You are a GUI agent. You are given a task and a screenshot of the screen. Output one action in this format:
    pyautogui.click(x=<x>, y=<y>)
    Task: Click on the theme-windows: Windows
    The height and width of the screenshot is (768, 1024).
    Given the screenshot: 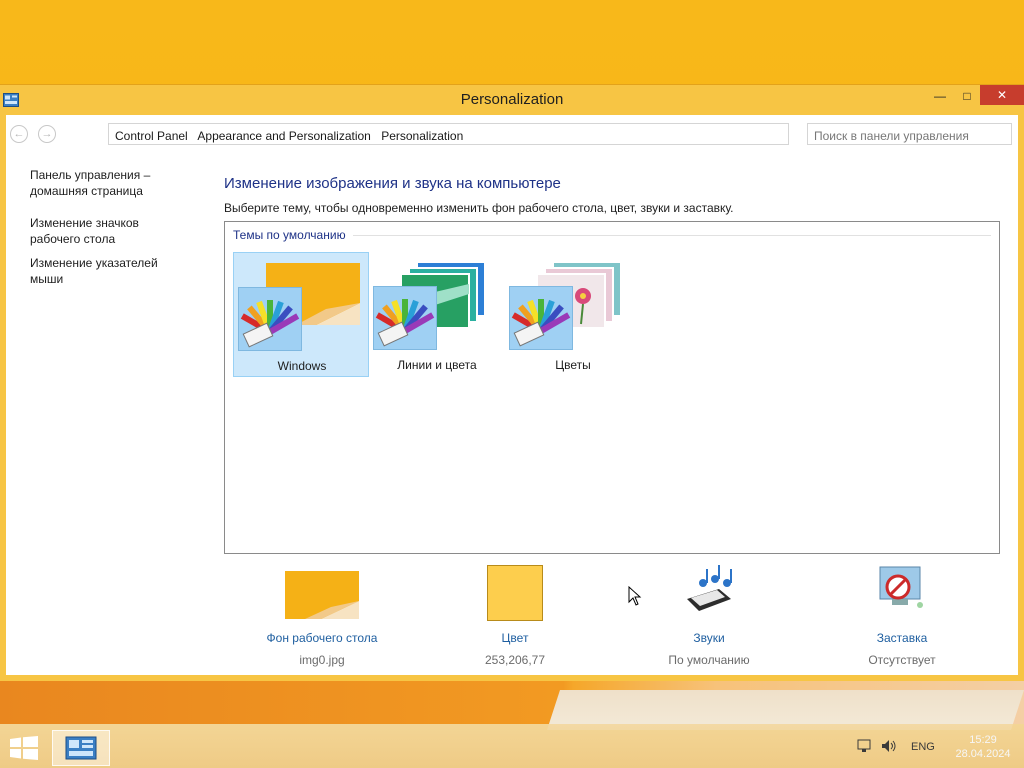 What is the action you would take?
    pyautogui.click(x=301, y=314)
    